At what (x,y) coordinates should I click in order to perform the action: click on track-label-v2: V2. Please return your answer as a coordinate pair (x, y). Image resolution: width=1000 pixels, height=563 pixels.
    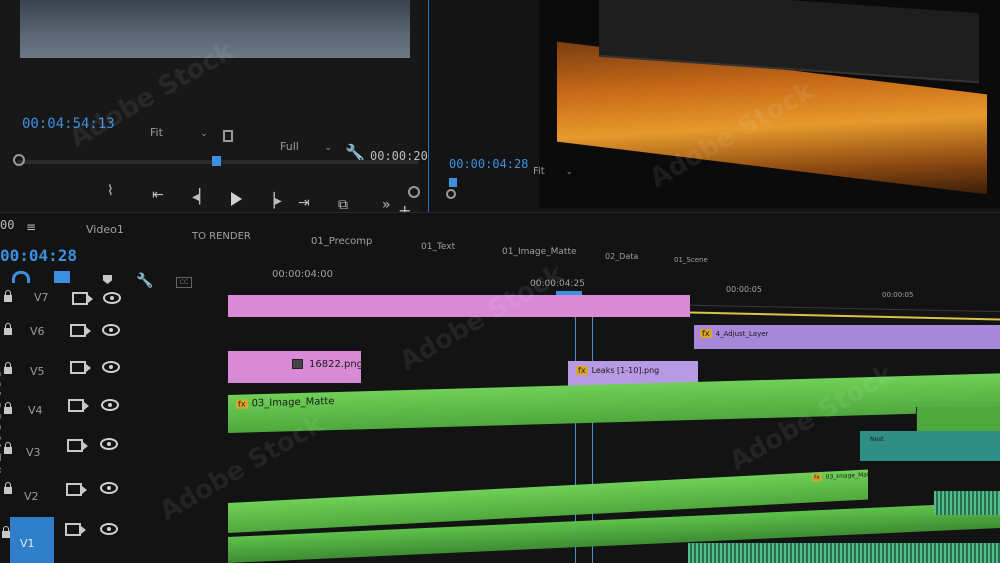
    Looking at the image, I should click on (31, 496).